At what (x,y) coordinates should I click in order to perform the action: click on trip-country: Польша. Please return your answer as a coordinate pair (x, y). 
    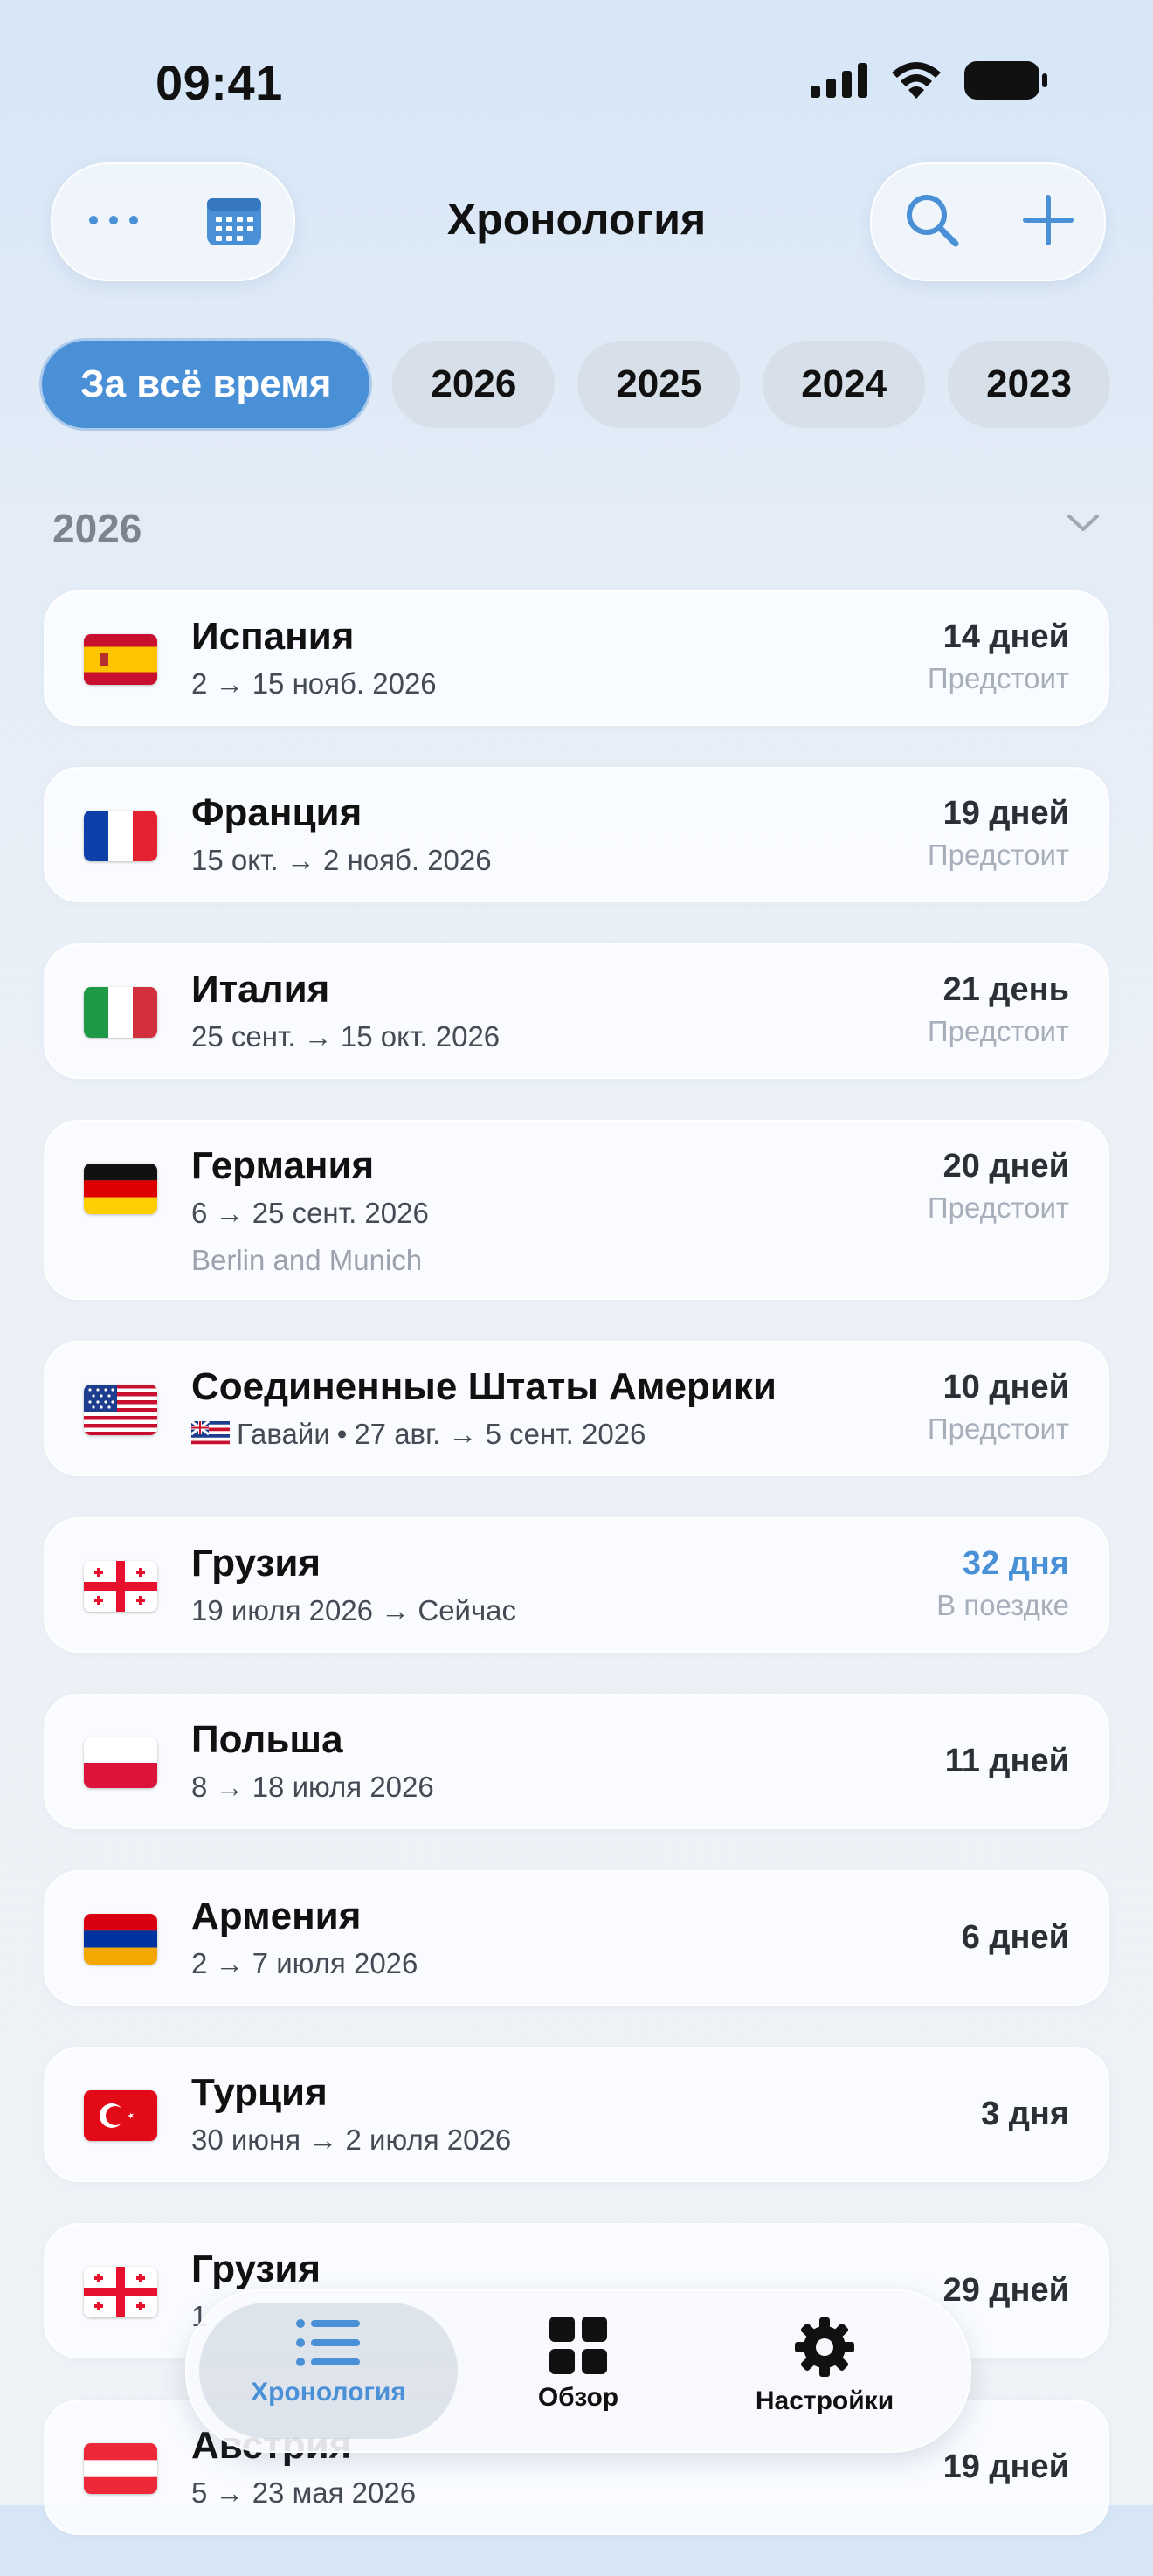
    Looking at the image, I should click on (267, 1739).